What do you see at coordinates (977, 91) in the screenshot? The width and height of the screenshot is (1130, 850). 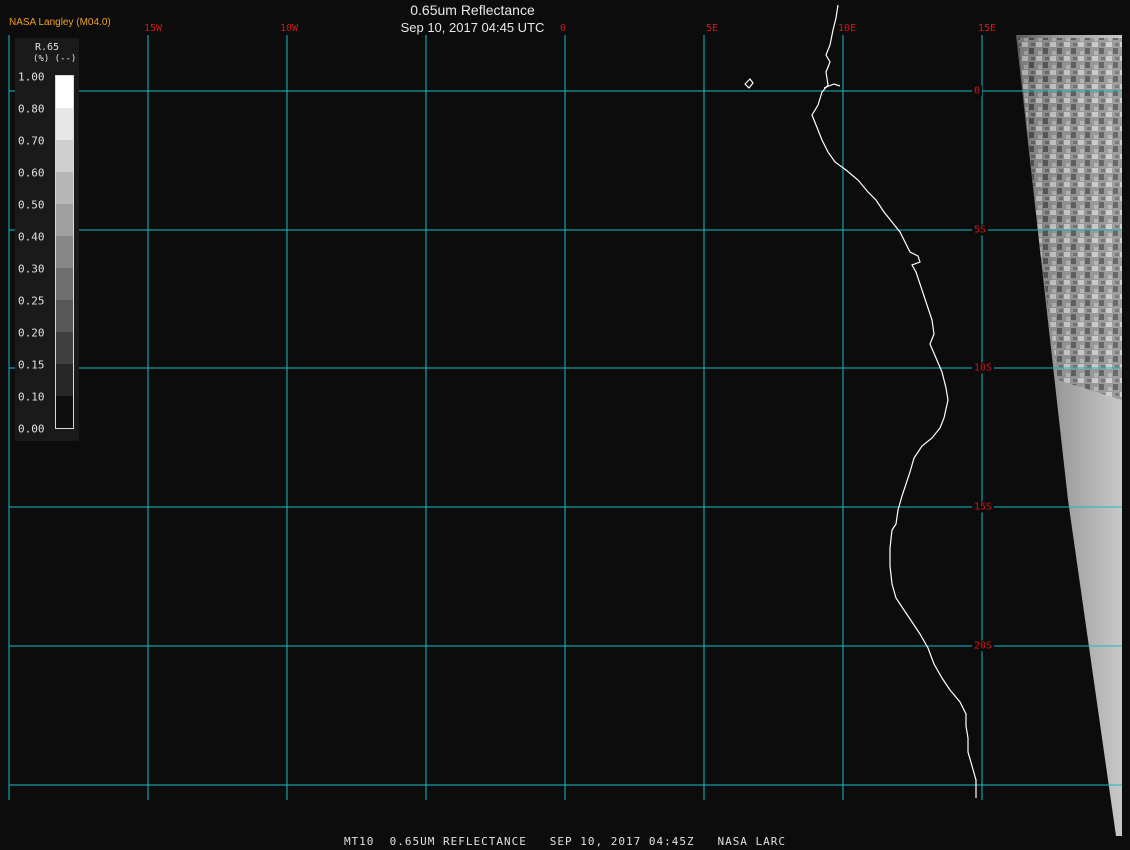 I see `latitude-label: 0` at bounding box center [977, 91].